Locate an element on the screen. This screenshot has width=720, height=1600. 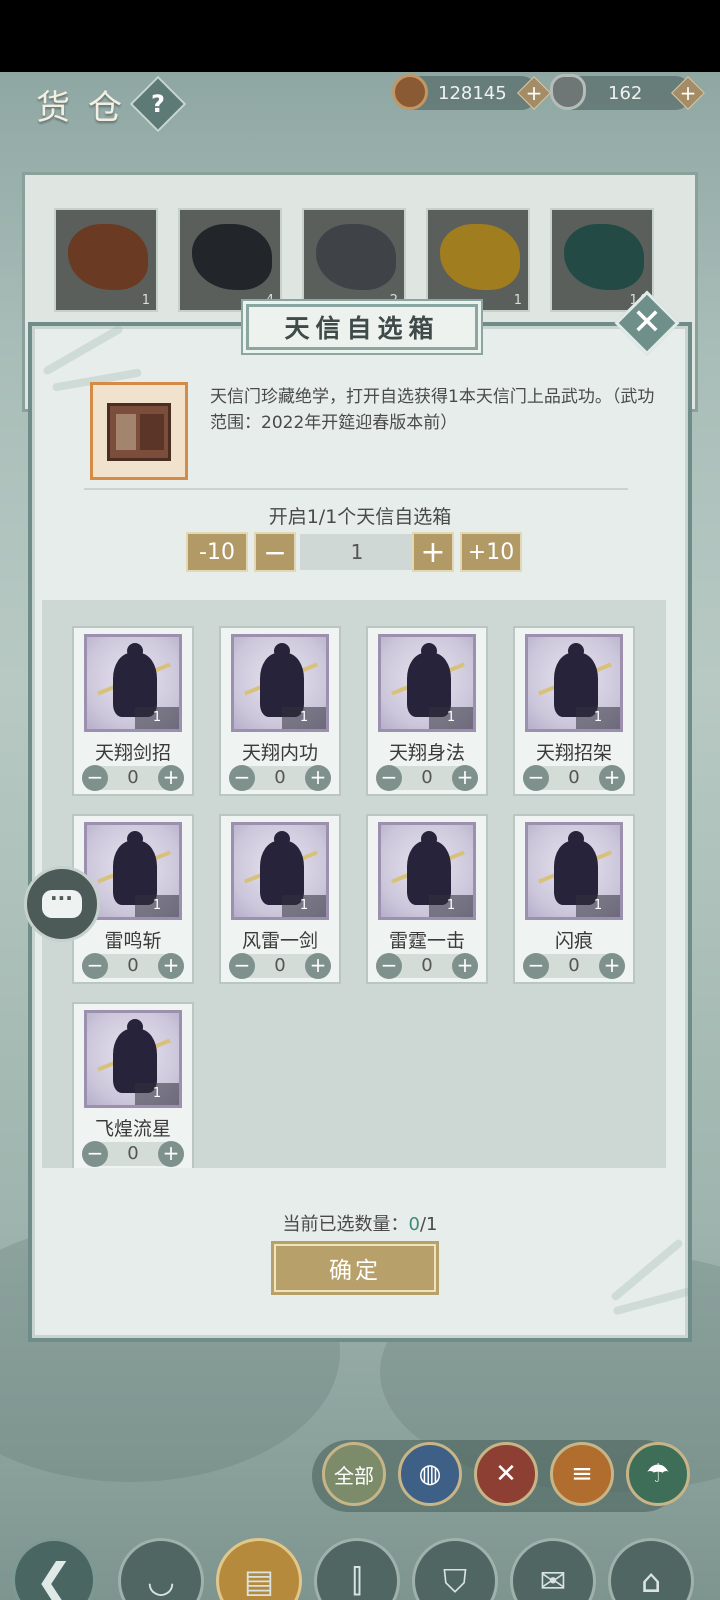
pavilion-icon: ⌂ is located at coordinates (651, 1569).